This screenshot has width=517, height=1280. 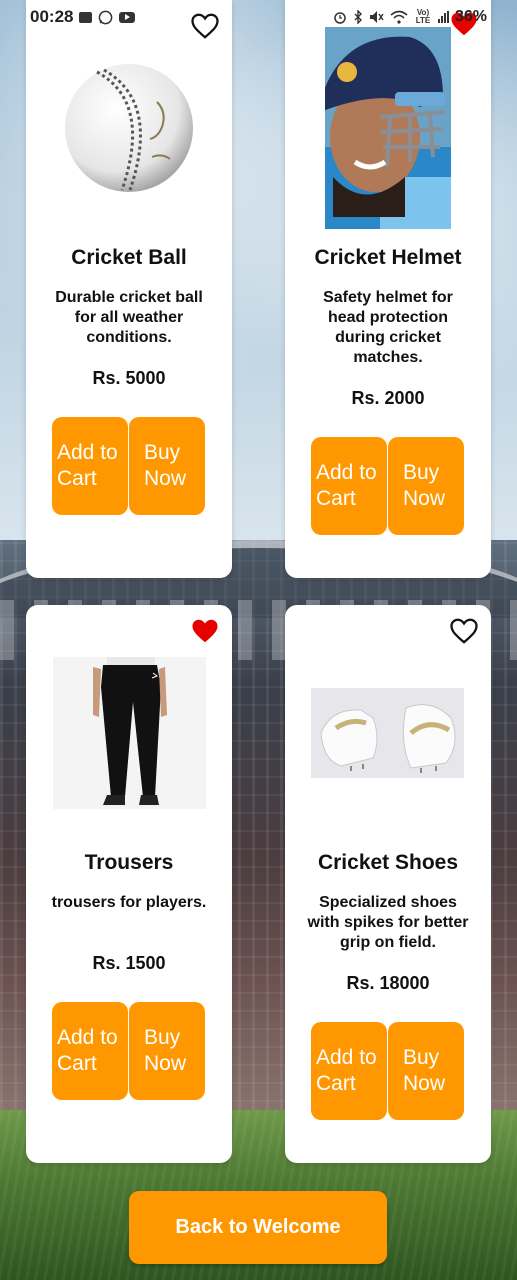 What do you see at coordinates (423, 16) in the screenshot?
I see `network-type-label: Vo) LTE` at bounding box center [423, 16].